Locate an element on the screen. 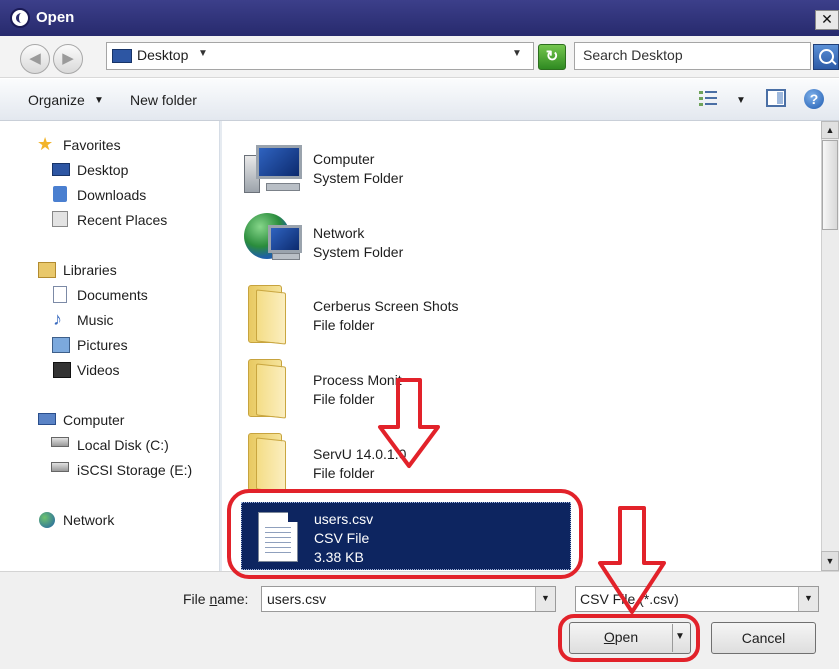  scroll-thumb is located at coordinates (830, 185).